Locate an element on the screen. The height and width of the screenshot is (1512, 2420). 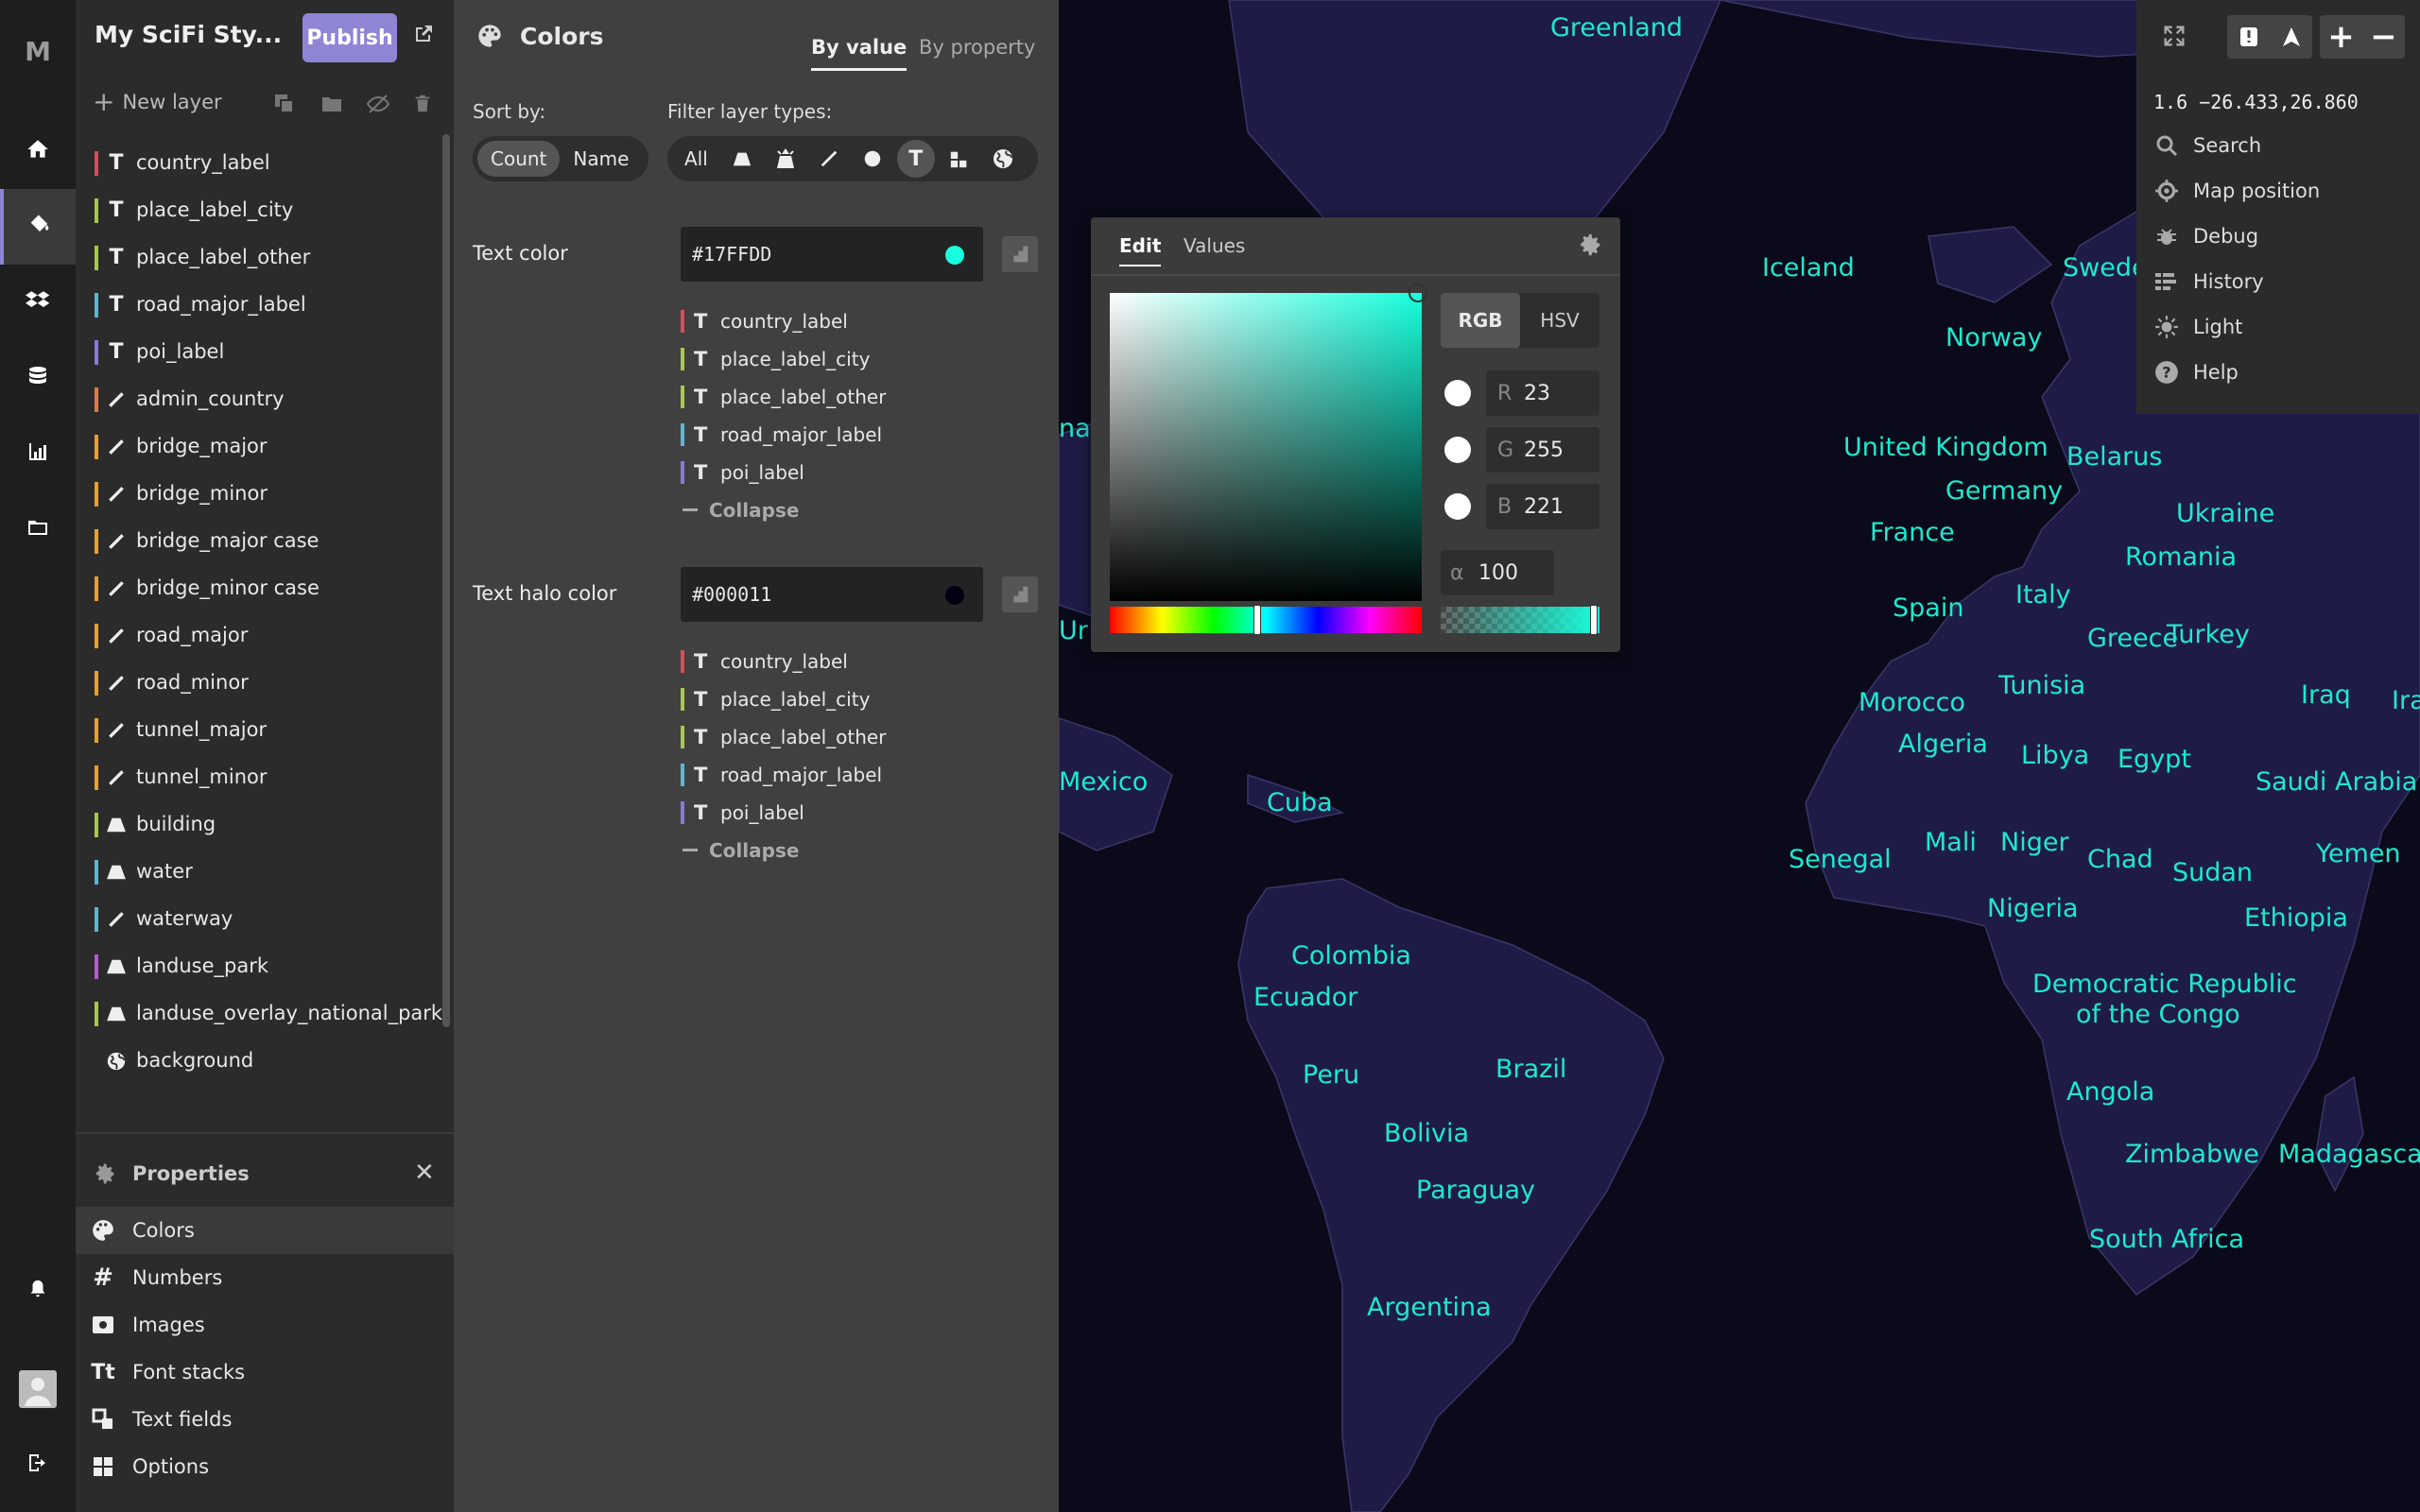
layer-name: waterway is located at coordinates (185, 918).